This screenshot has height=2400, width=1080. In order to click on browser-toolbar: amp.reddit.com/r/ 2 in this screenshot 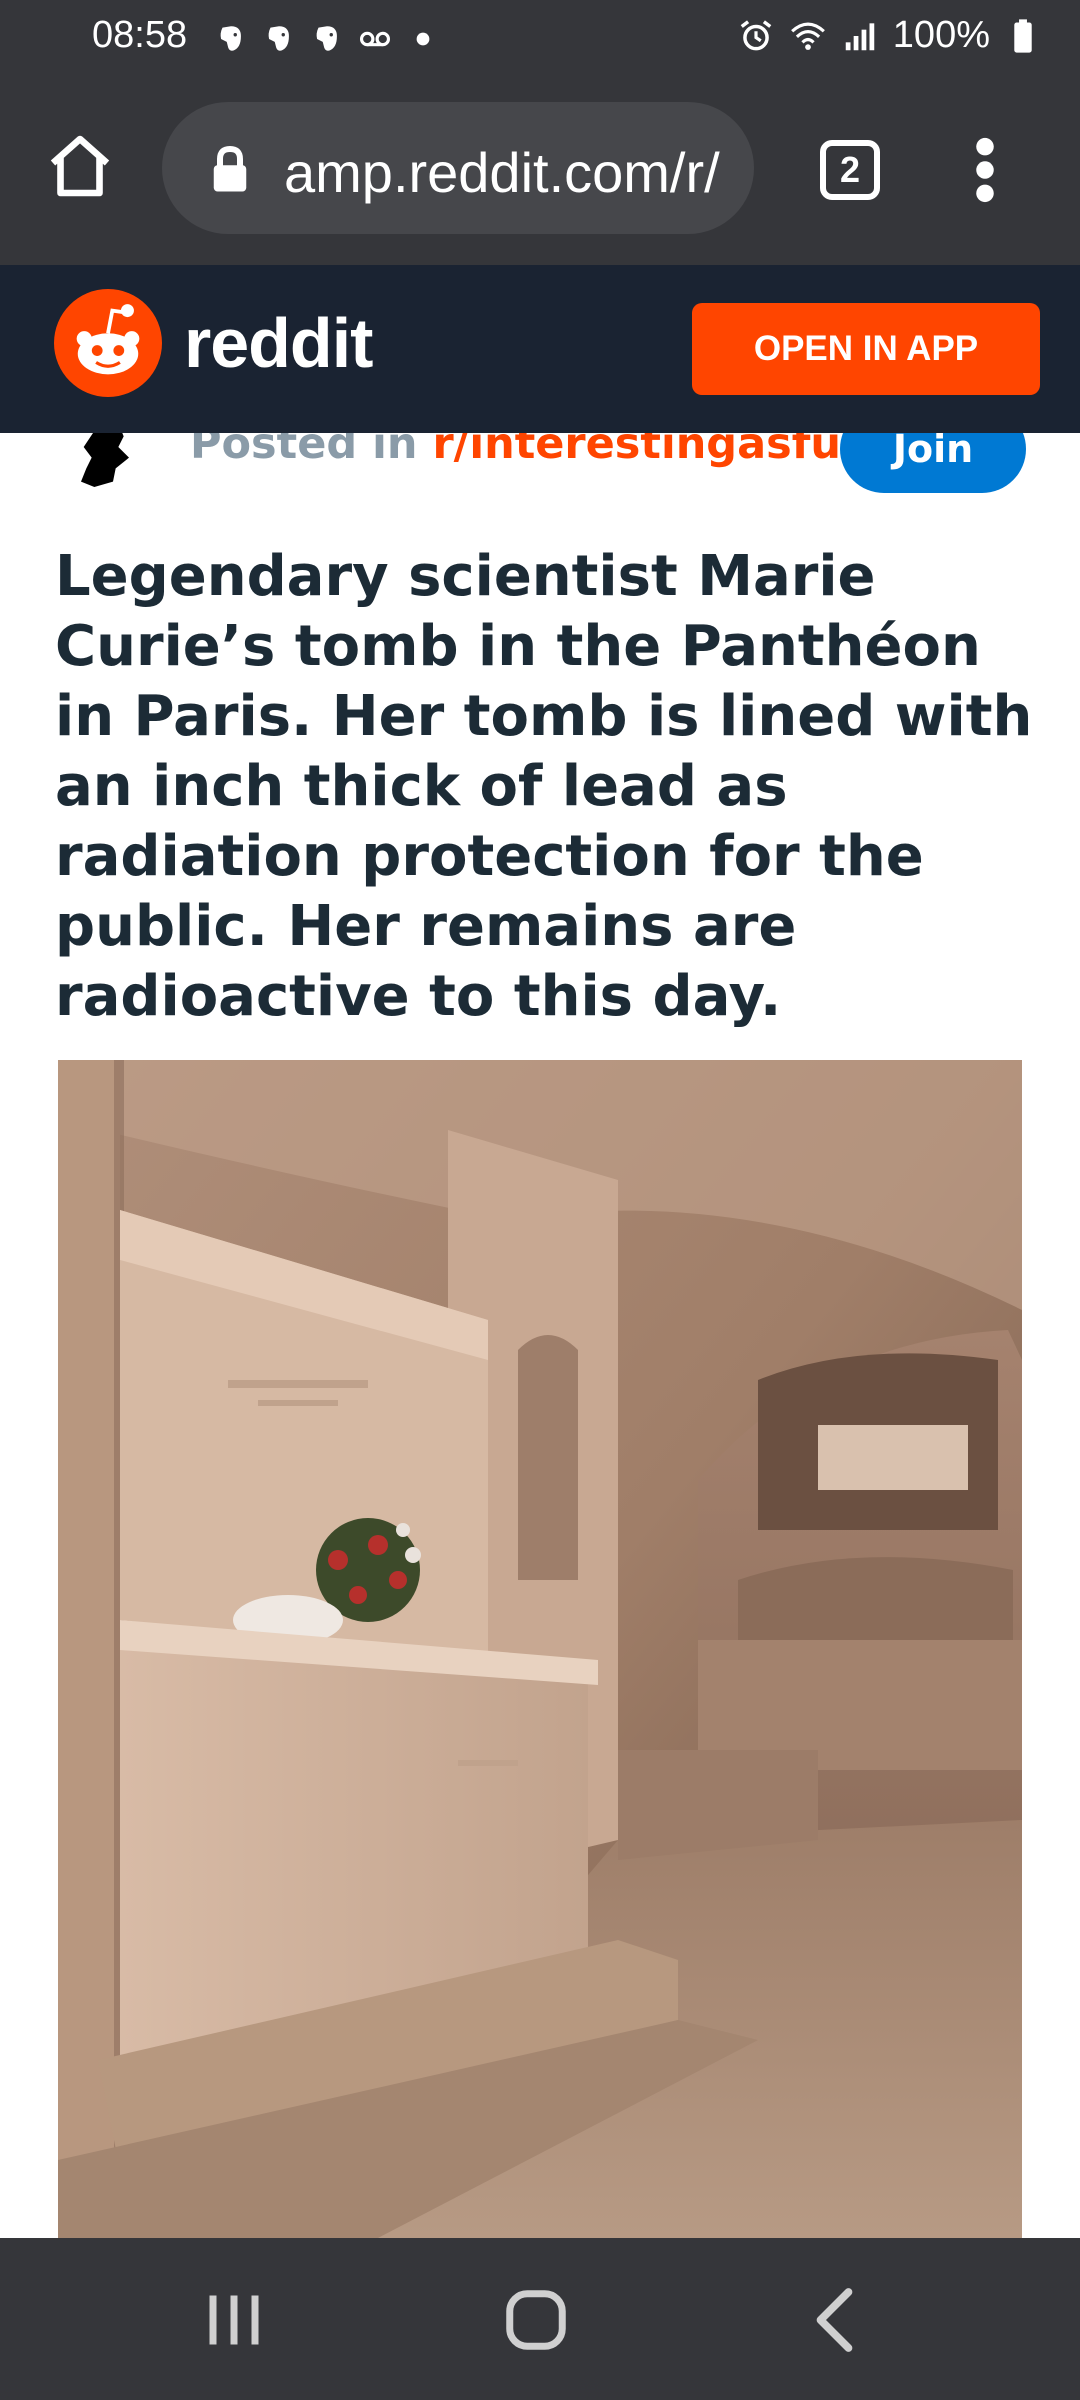, I will do `click(540, 172)`.